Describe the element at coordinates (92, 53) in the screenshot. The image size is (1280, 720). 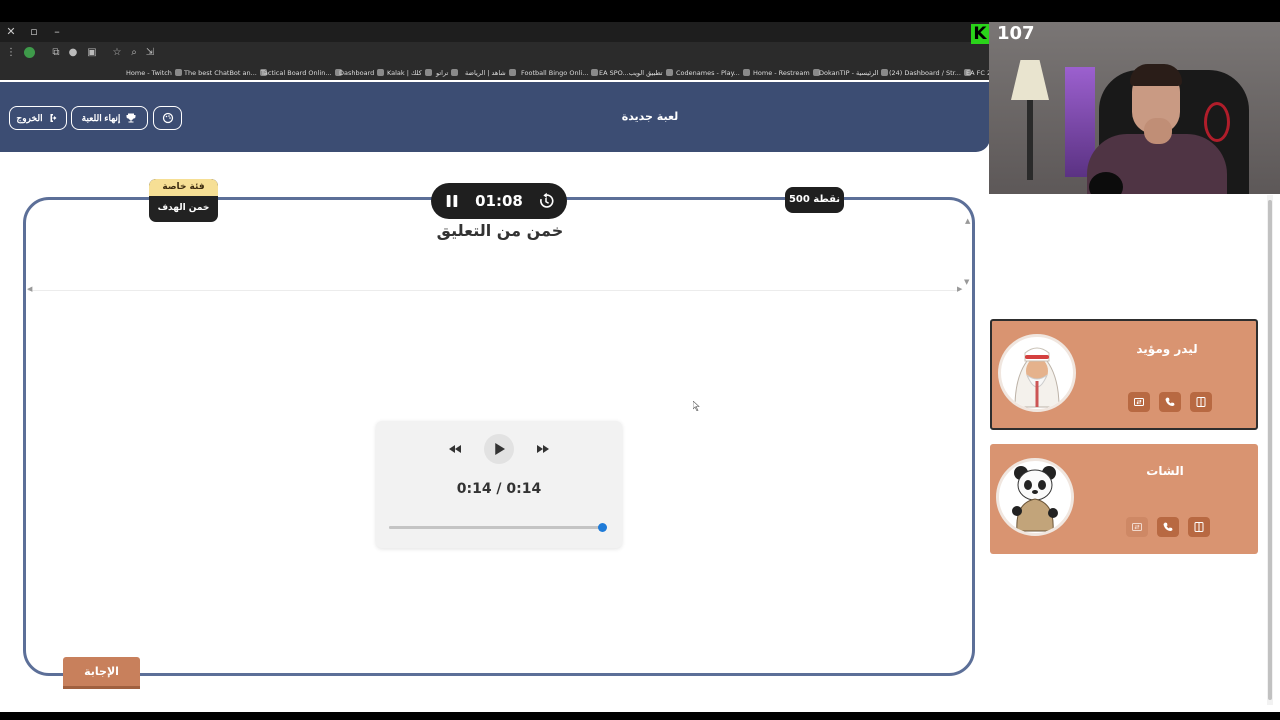
I see `tab-search-icon: ▣` at that location.